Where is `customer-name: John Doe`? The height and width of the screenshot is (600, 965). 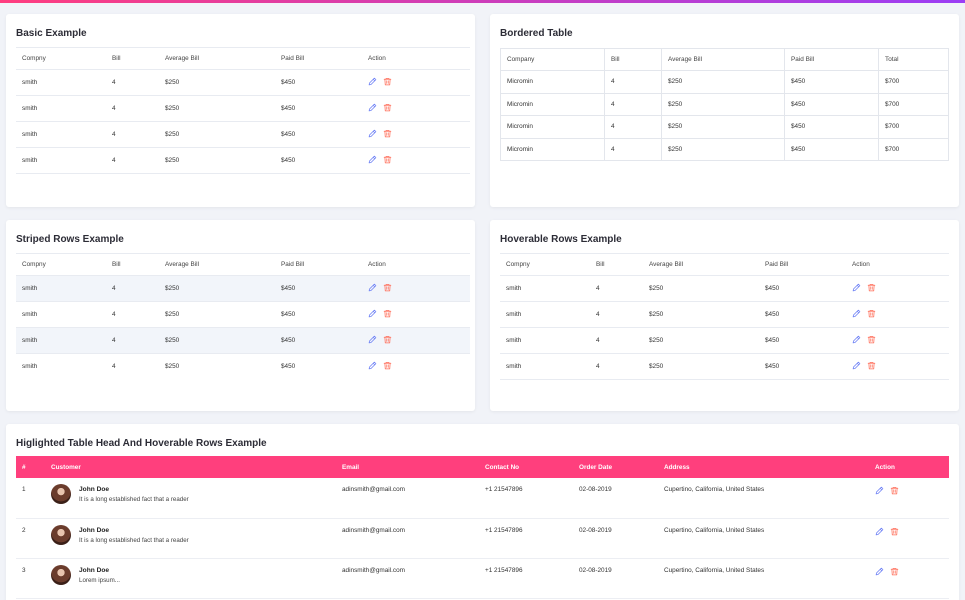
customer-name: John Doe is located at coordinates (94, 570).